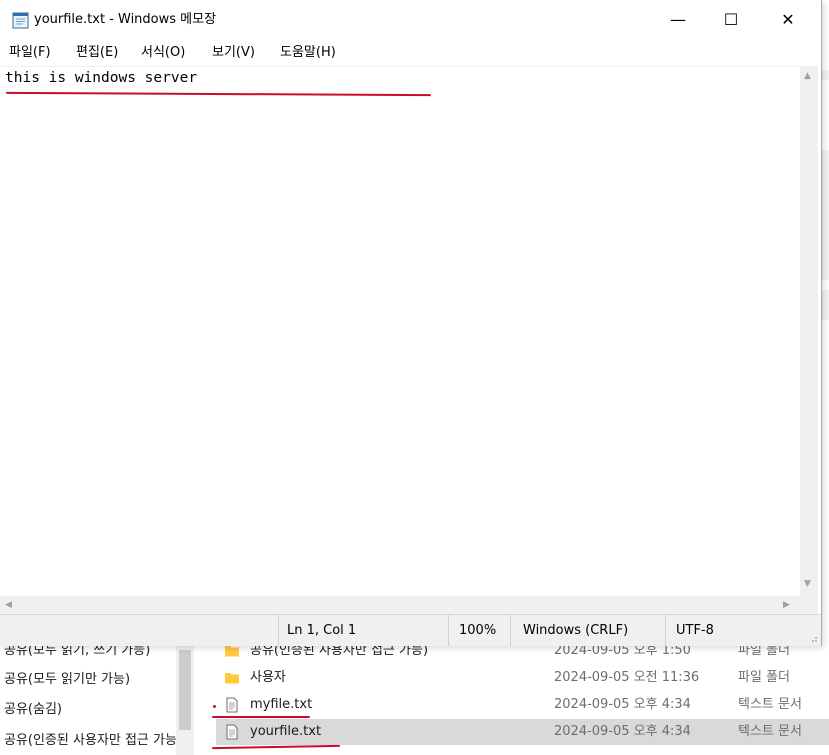  What do you see at coordinates (743, 630) in the screenshot?
I see `status-encoding: UTF-8` at bounding box center [743, 630].